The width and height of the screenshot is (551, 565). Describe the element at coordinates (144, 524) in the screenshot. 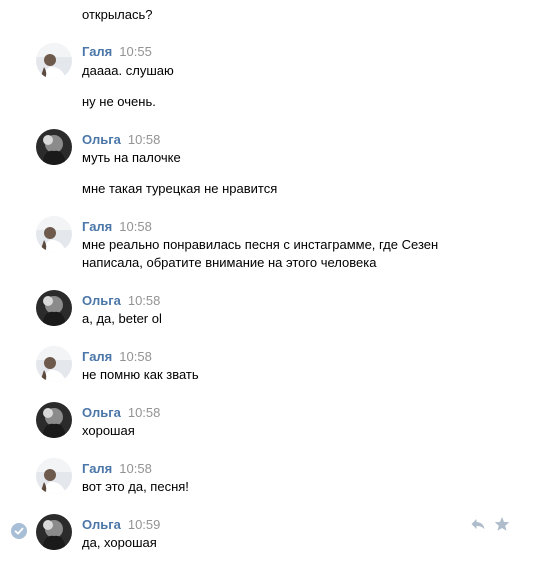

I see `message-time: 10:59` at that location.